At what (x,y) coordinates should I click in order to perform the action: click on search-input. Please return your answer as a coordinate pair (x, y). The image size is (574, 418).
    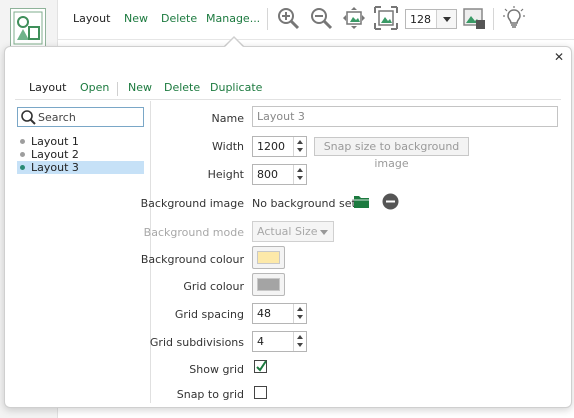
    Looking at the image, I should click on (88, 117).